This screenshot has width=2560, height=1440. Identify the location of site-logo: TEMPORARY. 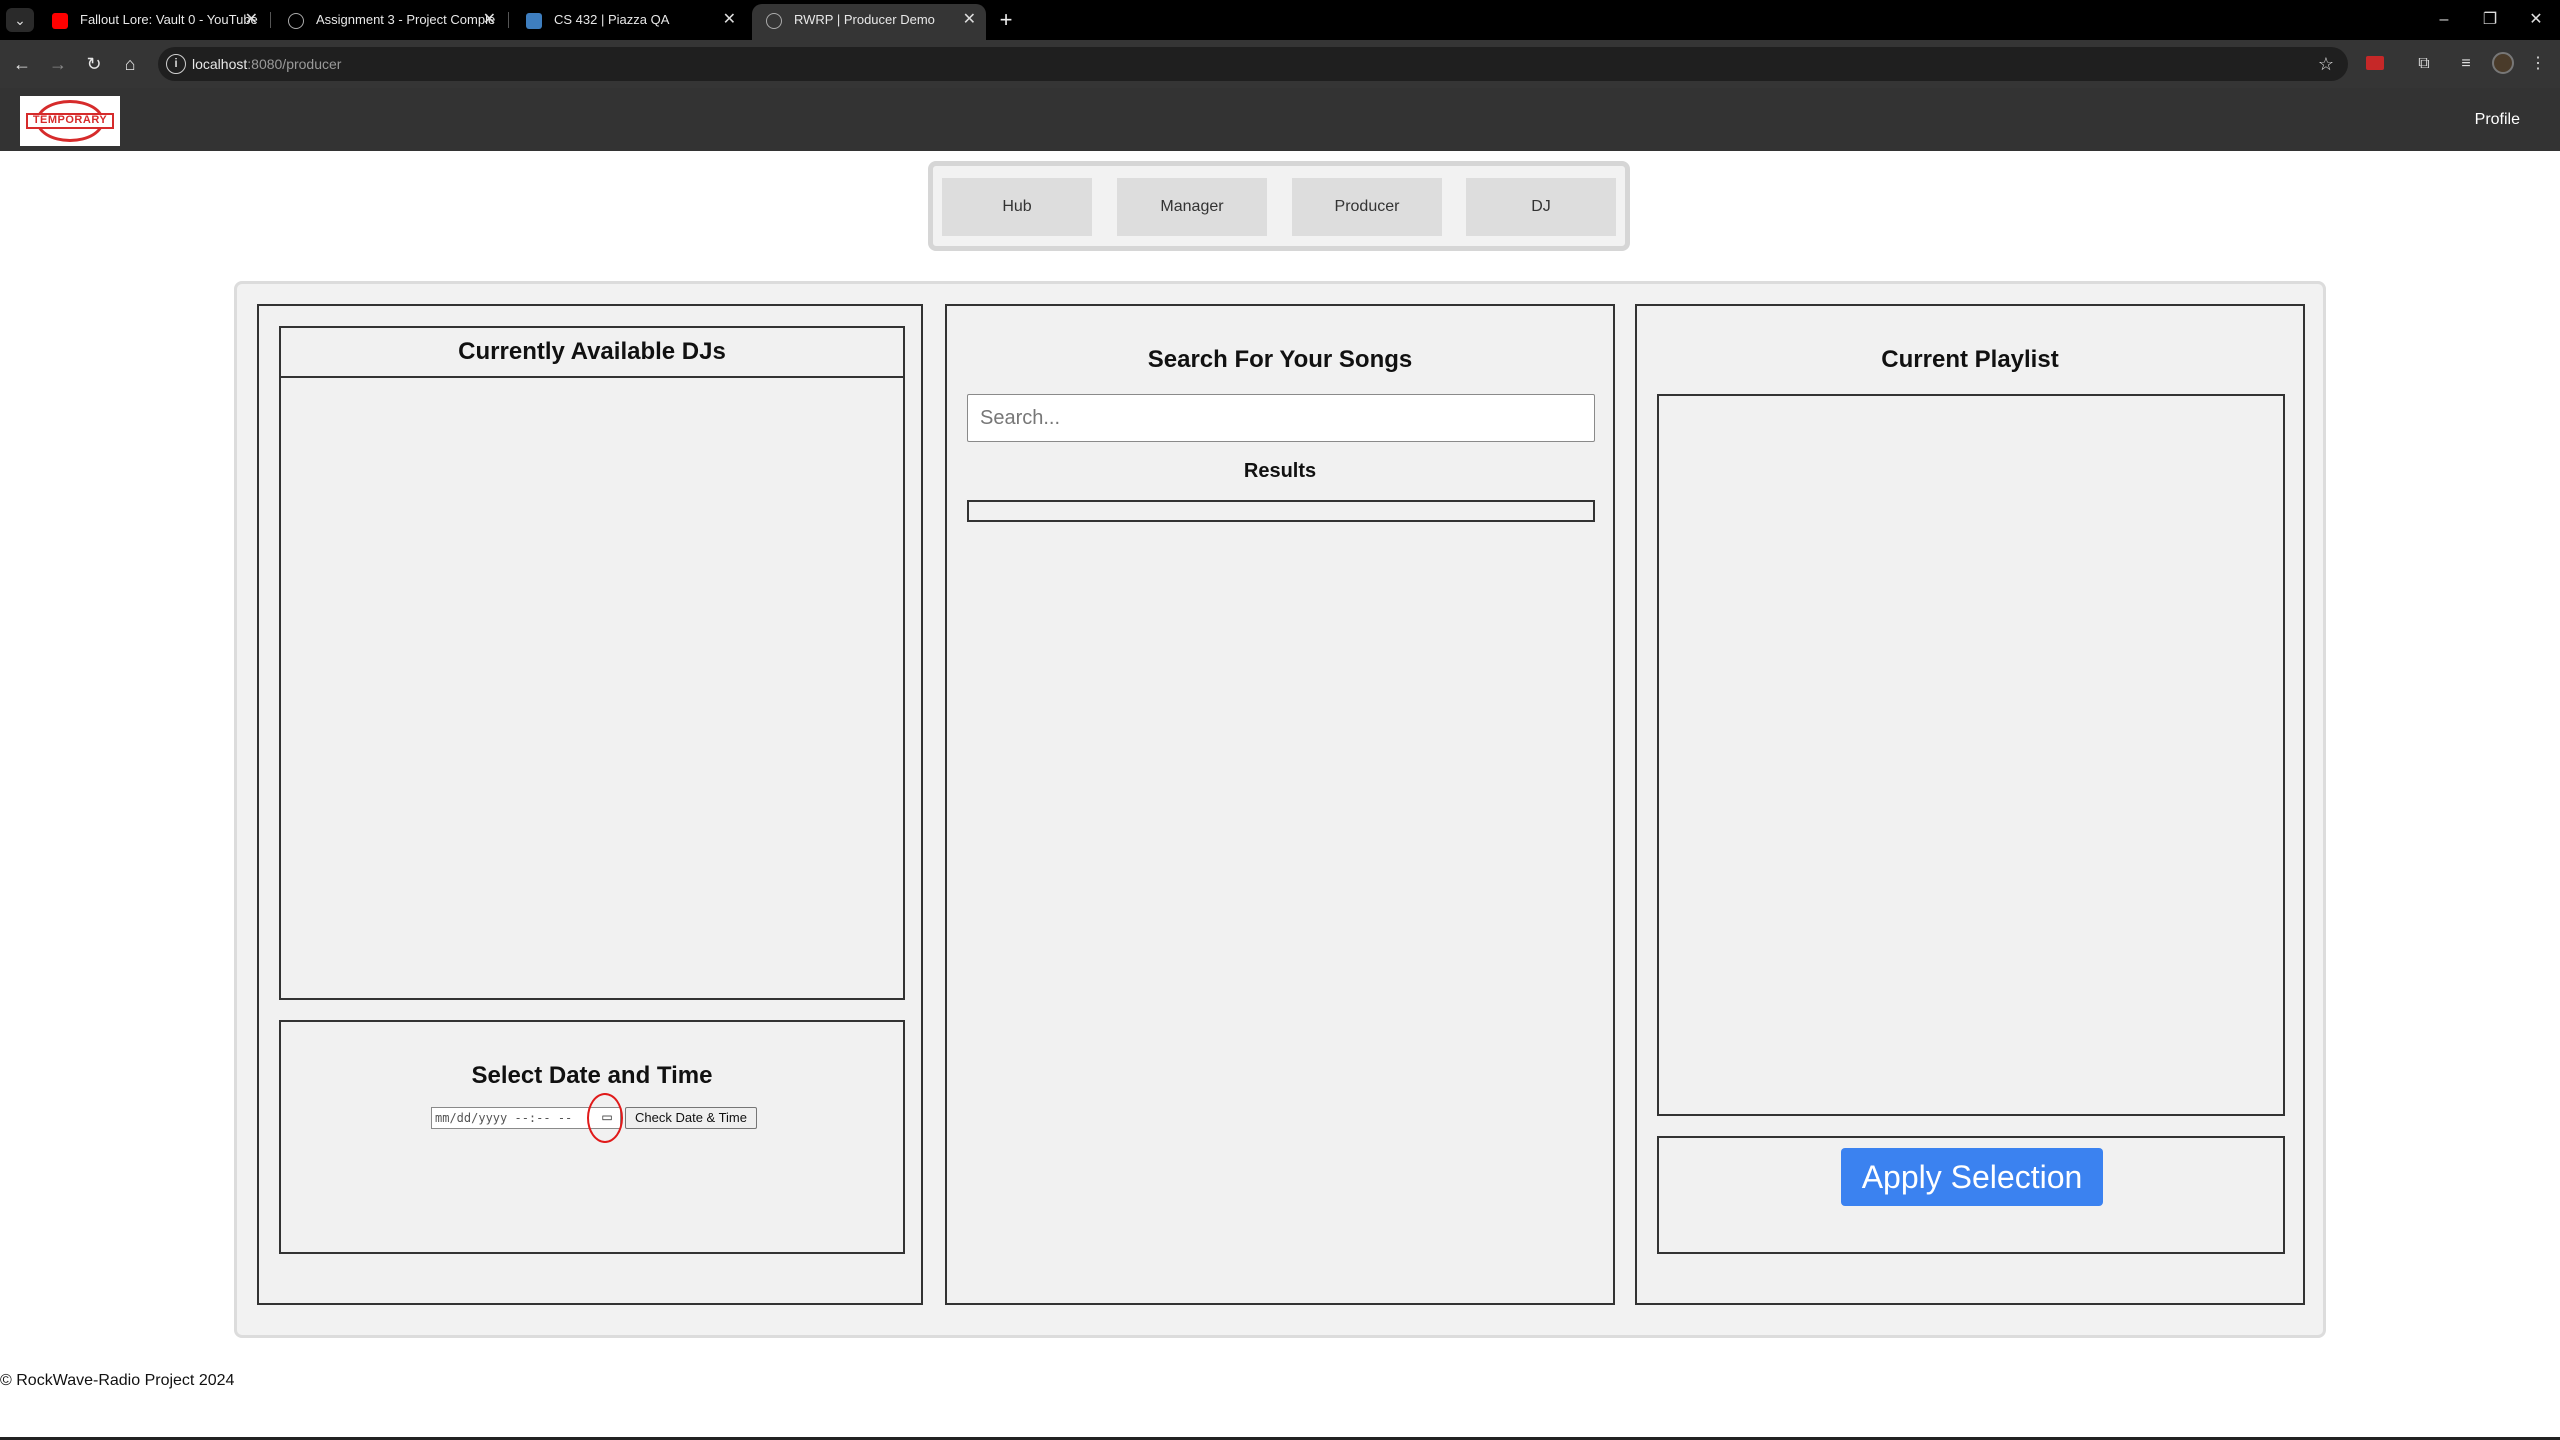
(70, 121).